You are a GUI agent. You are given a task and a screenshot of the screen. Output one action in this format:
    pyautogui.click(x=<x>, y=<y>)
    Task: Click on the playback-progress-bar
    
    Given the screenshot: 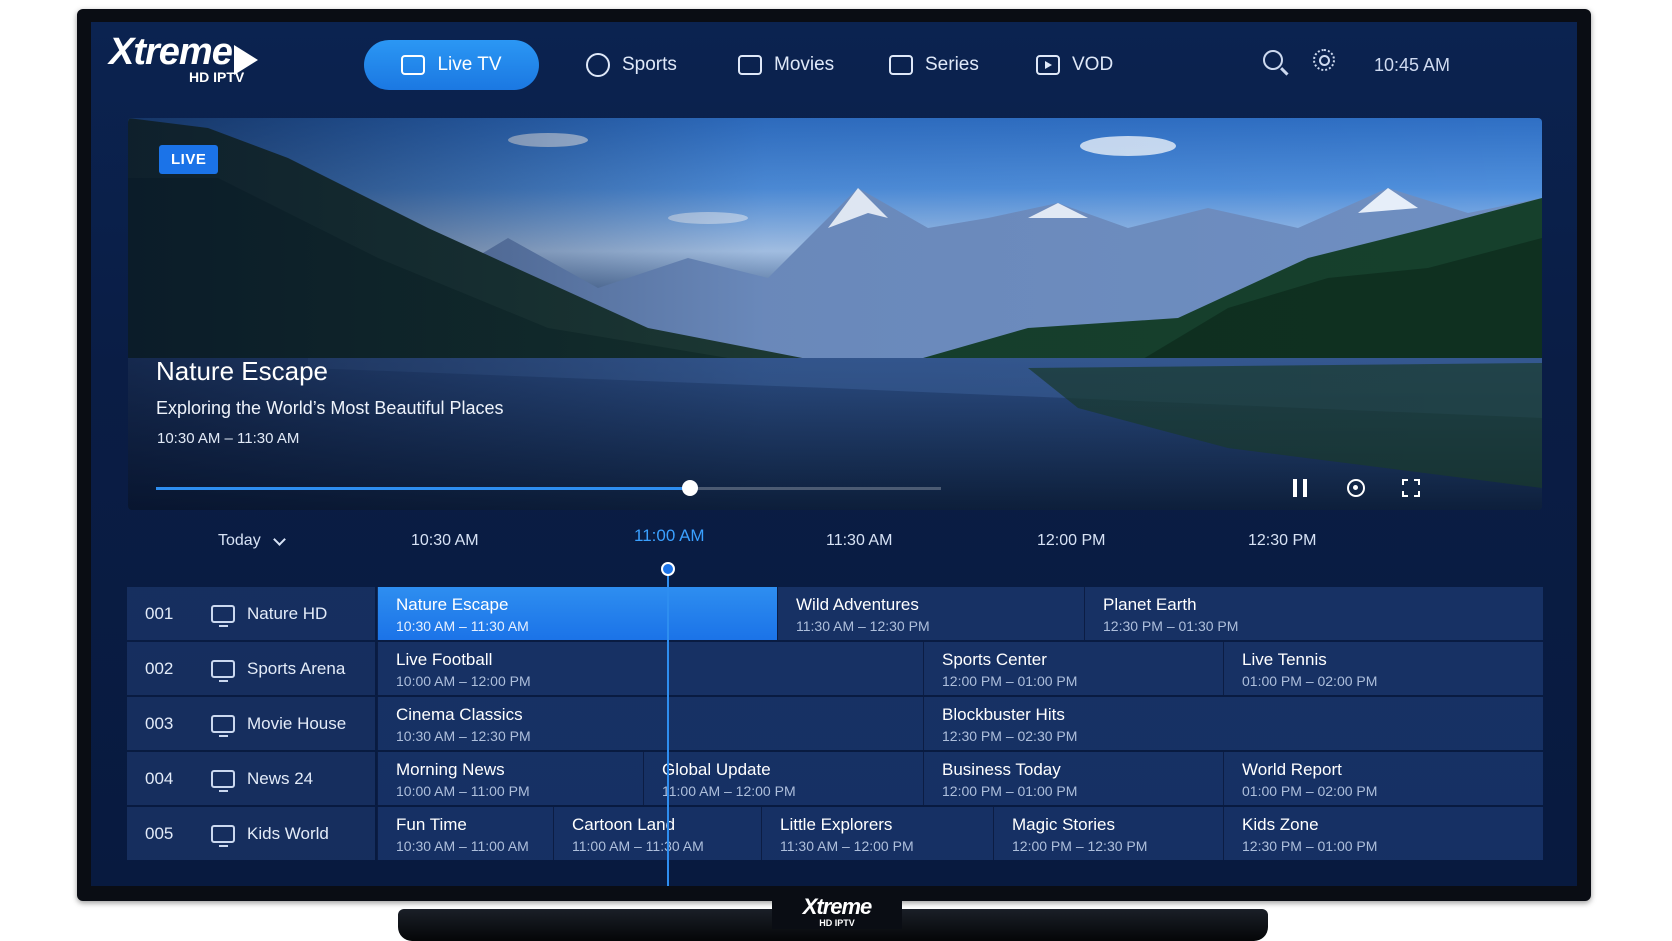 What is the action you would take?
    pyautogui.click(x=548, y=488)
    